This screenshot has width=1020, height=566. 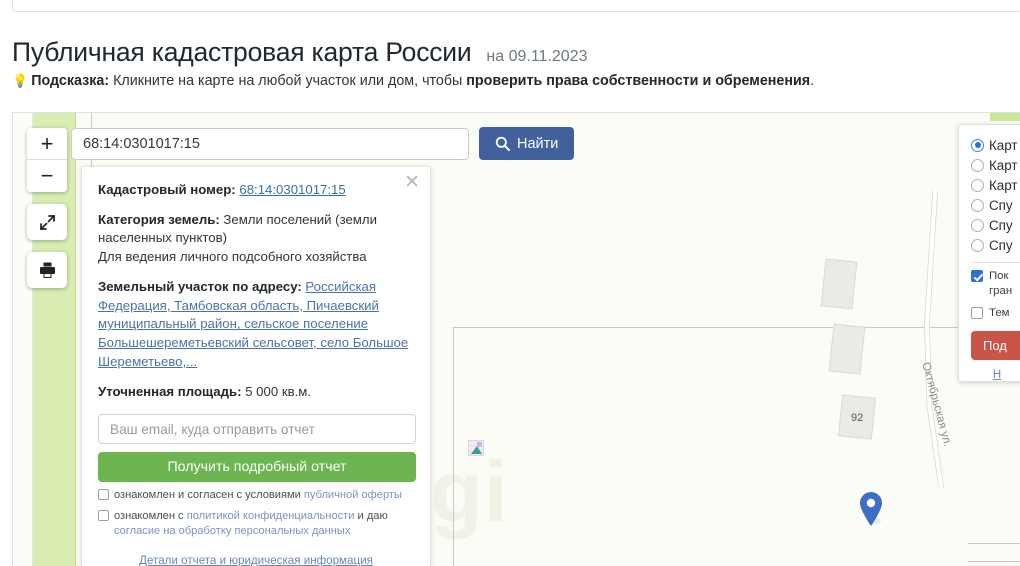 I want to click on report-details-link: Детали отчета и юридическая информация, so click(x=256, y=559).